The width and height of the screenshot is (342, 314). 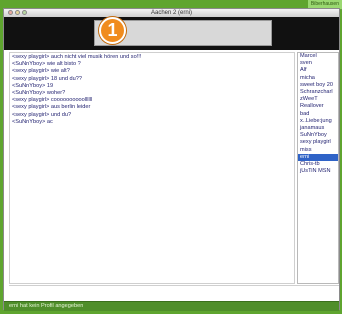 I want to click on user-list-item: miss, so click(x=318, y=150).